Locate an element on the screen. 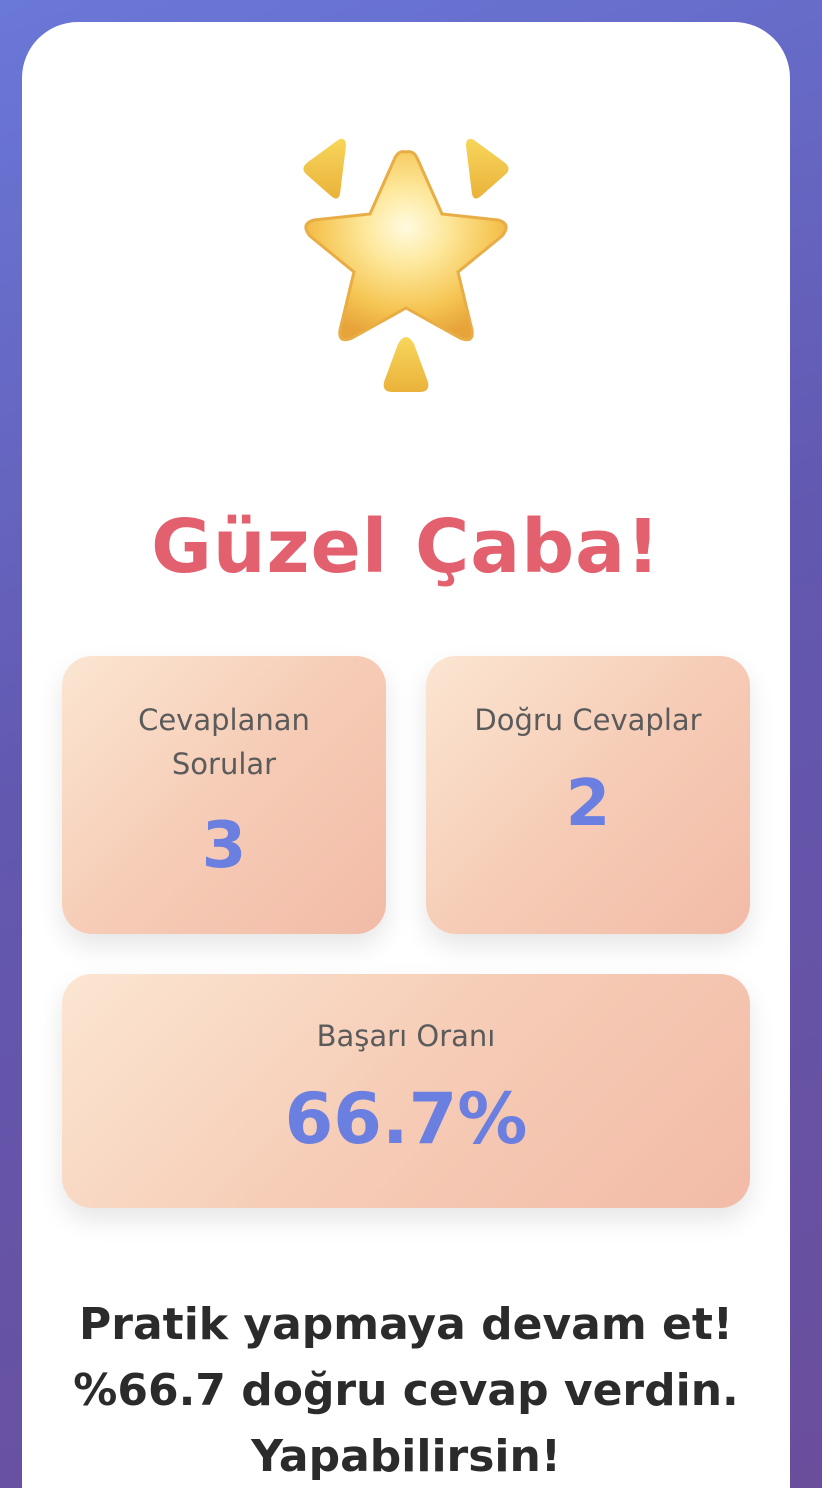 The height and width of the screenshot is (1488, 822). answered-questions-value: 3 is located at coordinates (224, 846).